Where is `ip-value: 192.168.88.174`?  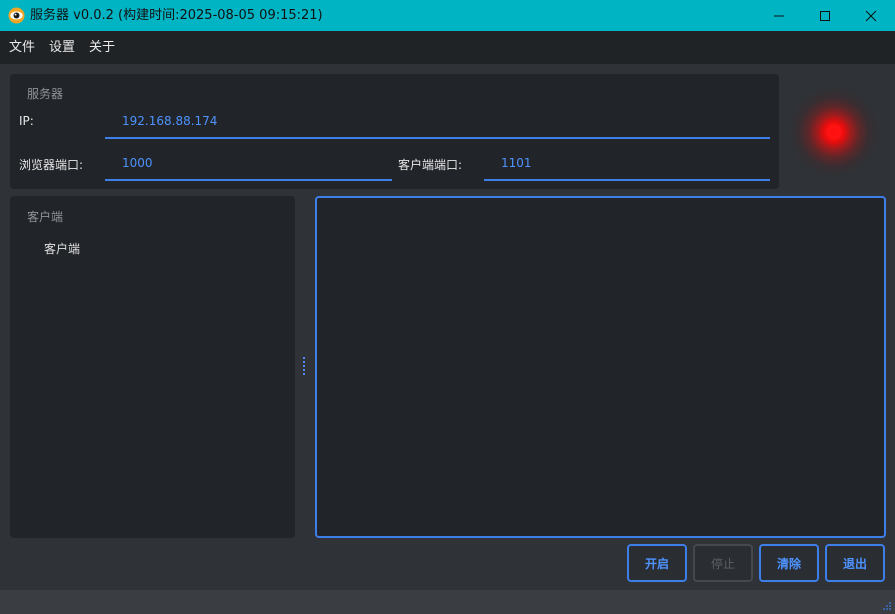 ip-value: 192.168.88.174 is located at coordinates (170, 121).